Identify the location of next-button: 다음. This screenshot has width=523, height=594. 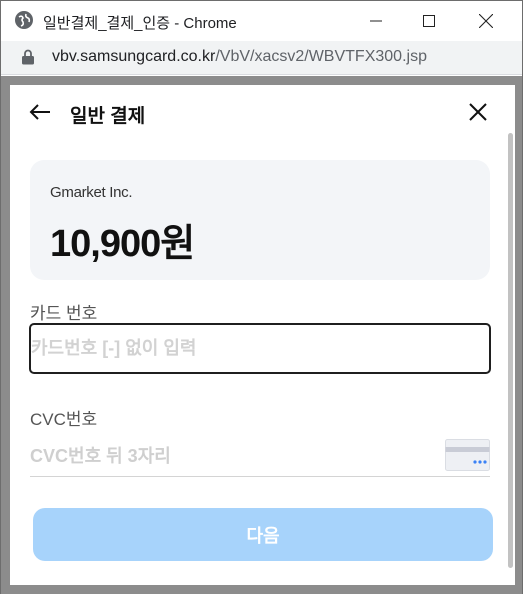
(263, 534).